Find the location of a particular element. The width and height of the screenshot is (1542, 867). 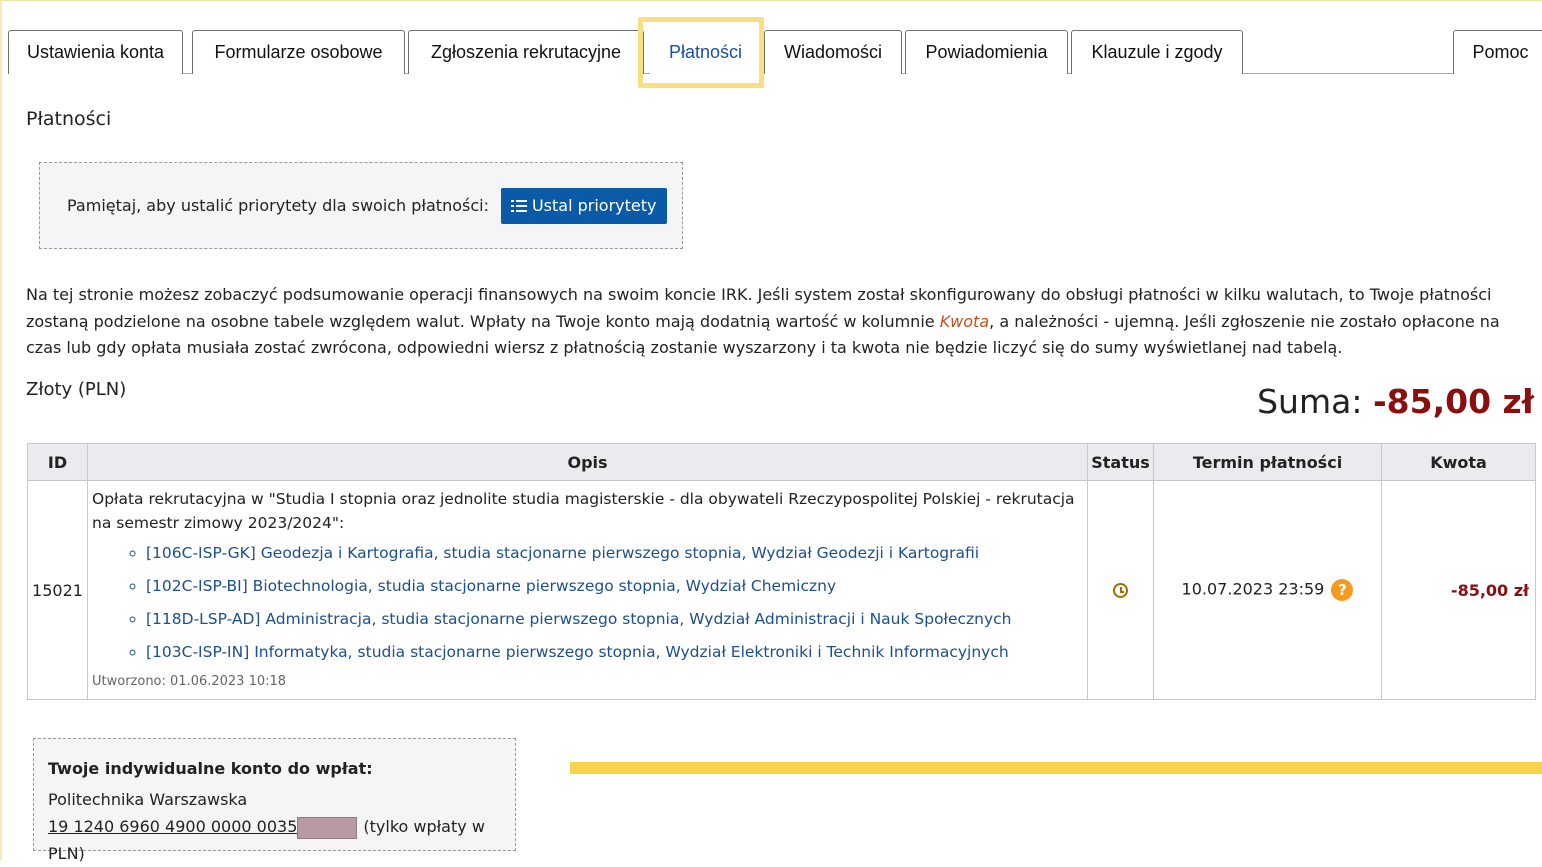

active-tab-highlight is located at coordinates (701, 52).